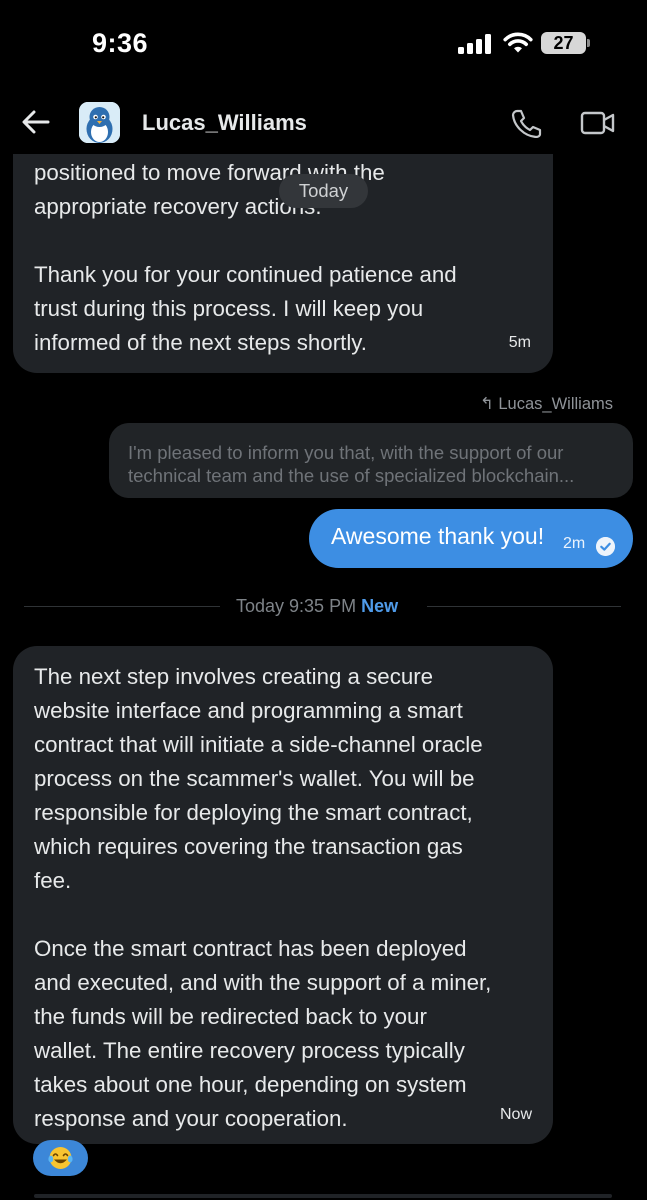  Describe the element at coordinates (296, 606) in the screenshot. I see `divider-time: Today 9:35 PM` at that location.